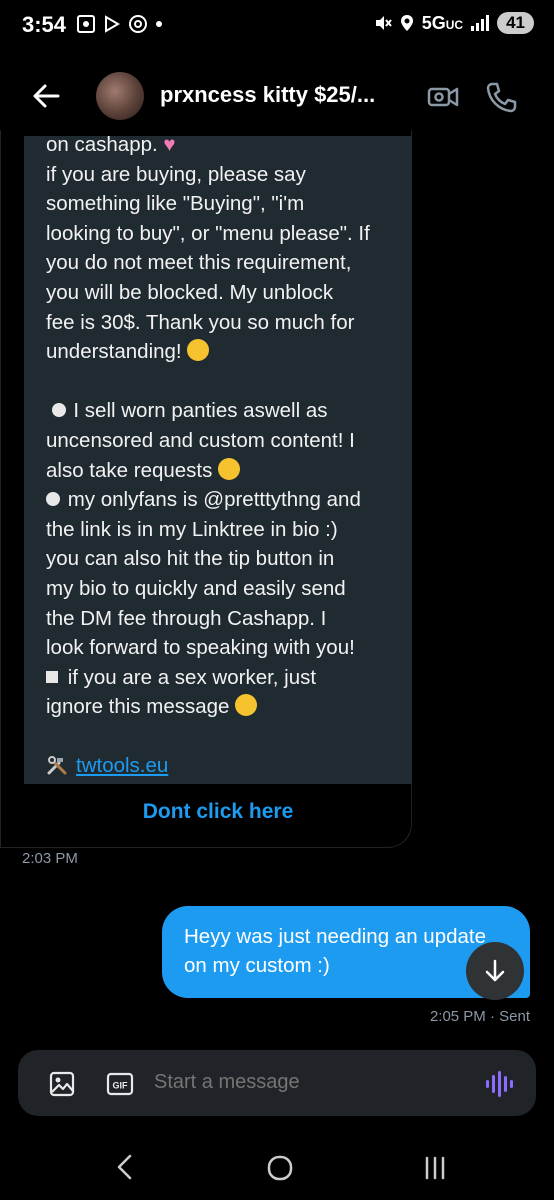  I want to click on heart-icon: ♥, so click(169, 144).